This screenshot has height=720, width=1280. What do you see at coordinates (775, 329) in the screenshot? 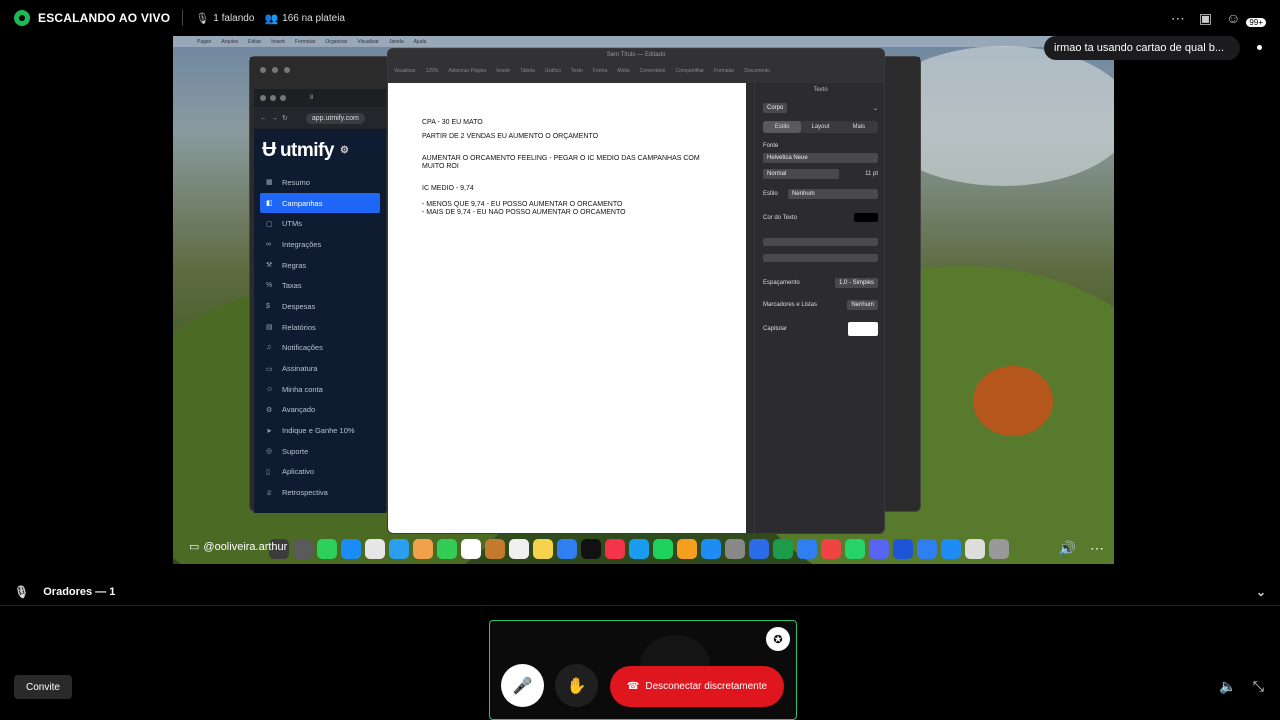
I see `dropcap-label: Capitular` at bounding box center [775, 329].